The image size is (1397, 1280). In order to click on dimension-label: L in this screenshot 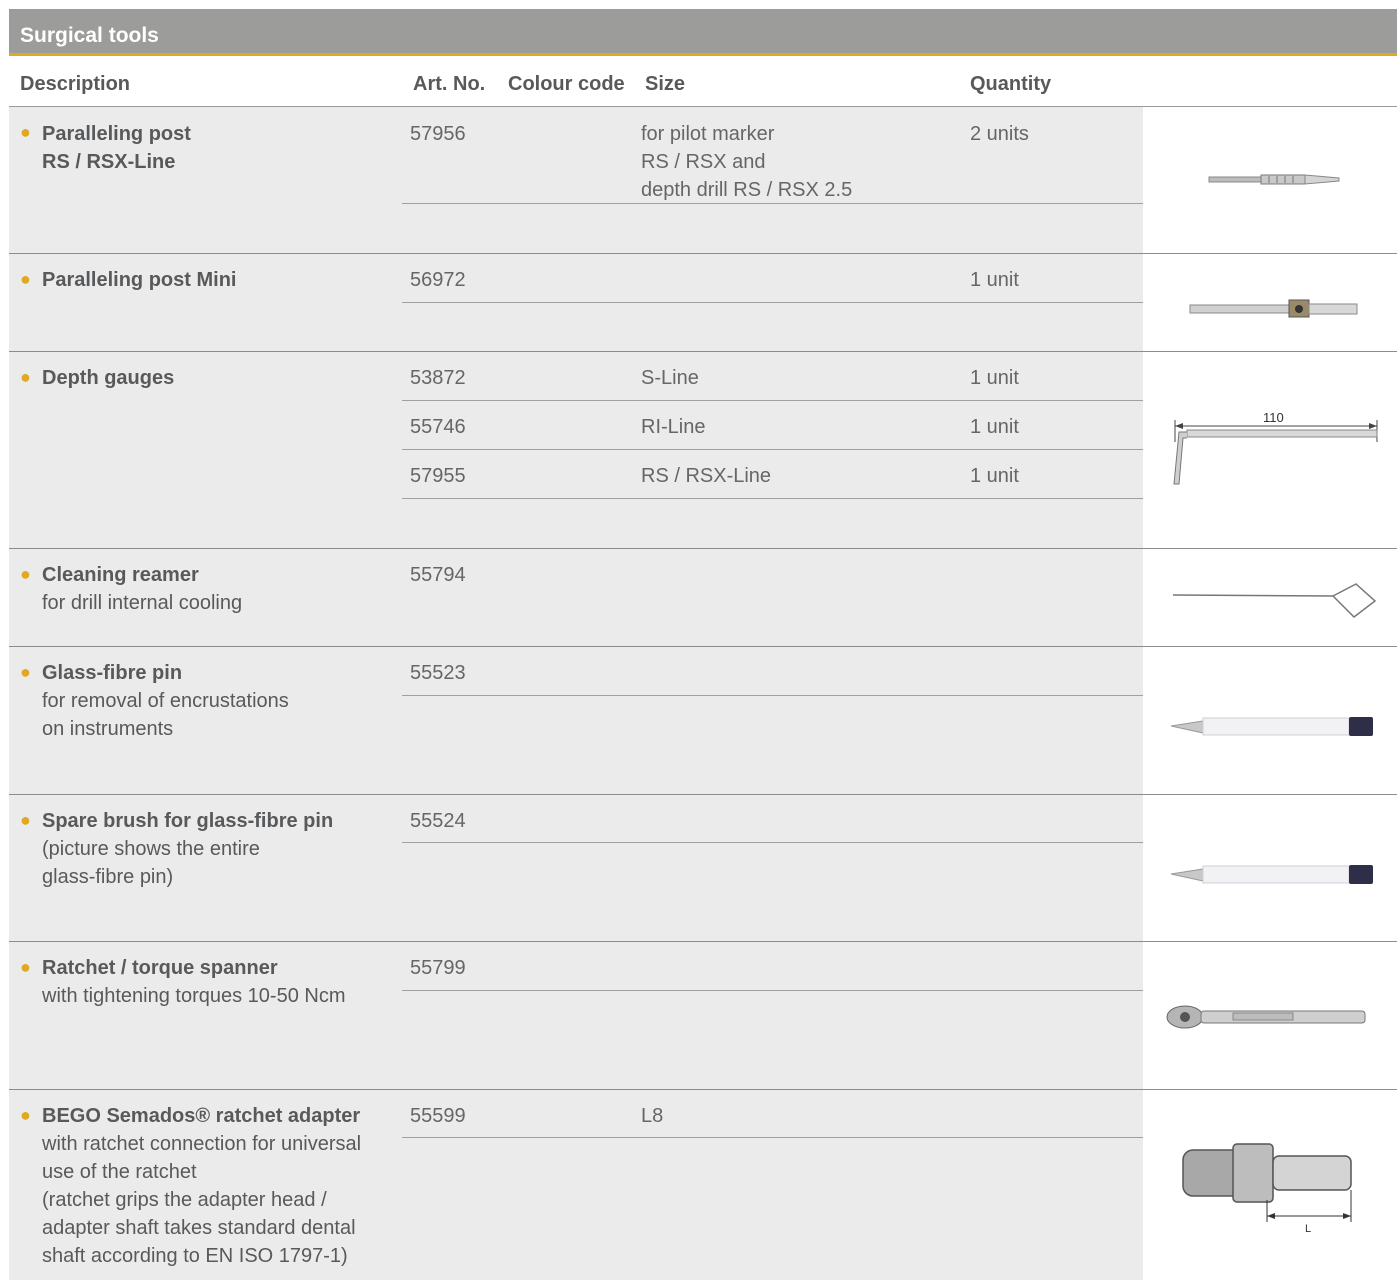, I will do `click(1308, 1229)`.